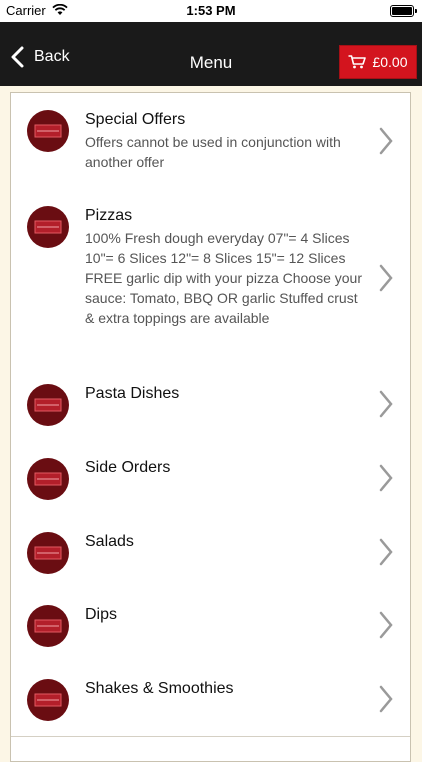 The width and height of the screenshot is (422, 762). Describe the element at coordinates (403, 11) in the screenshot. I see `battery-icon` at that location.